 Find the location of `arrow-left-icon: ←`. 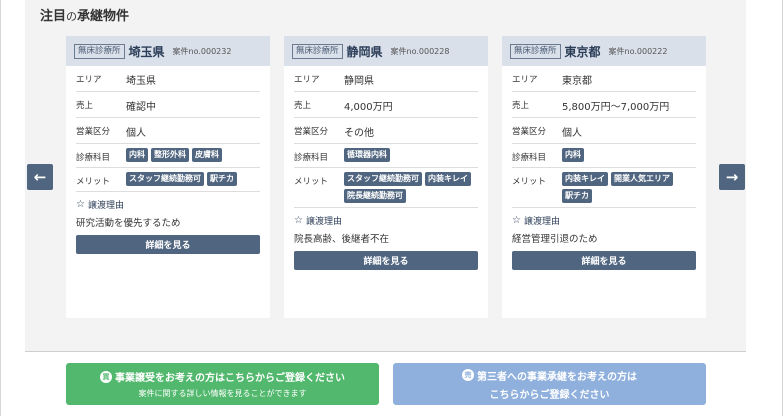

arrow-left-icon: ← is located at coordinates (40, 177).